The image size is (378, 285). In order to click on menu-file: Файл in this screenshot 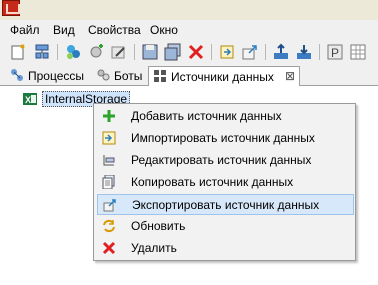, I will do `click(25, 30)`.